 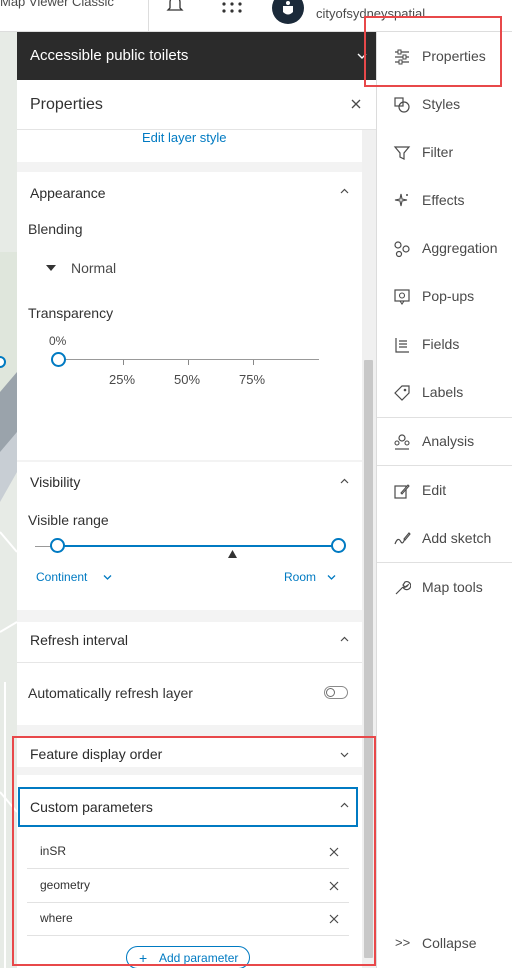 I want to click on appearance-title: Appearance, so click(x=68, y=193).